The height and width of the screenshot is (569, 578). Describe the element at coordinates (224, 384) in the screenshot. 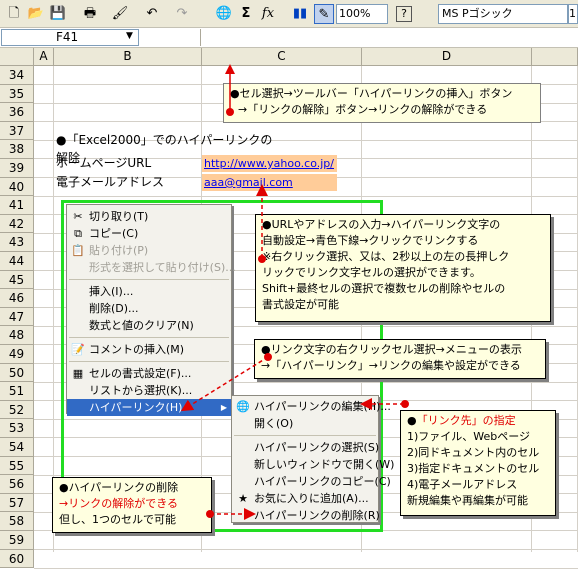

I see `arrow-to-hyperlink-menu` at that location.